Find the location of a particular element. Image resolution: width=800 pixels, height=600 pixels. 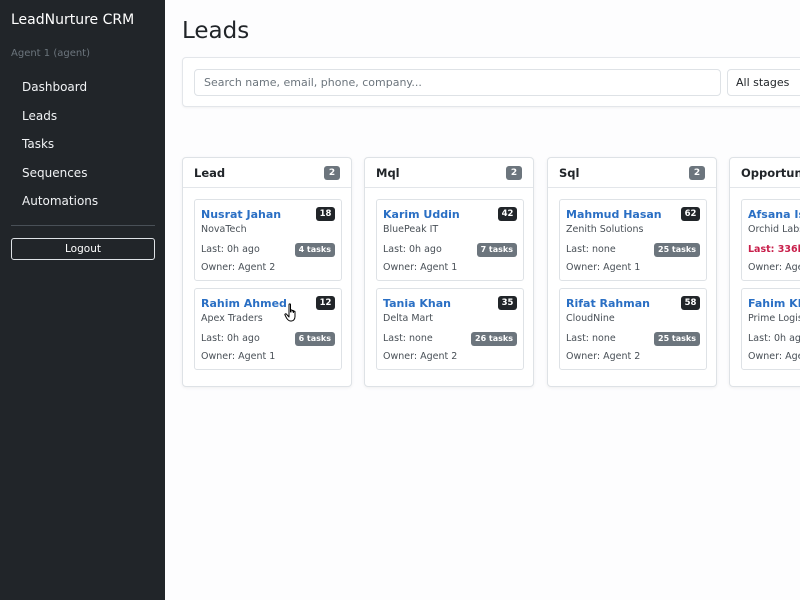

lead-company: NovaTech is located at coordinates (224, 229).